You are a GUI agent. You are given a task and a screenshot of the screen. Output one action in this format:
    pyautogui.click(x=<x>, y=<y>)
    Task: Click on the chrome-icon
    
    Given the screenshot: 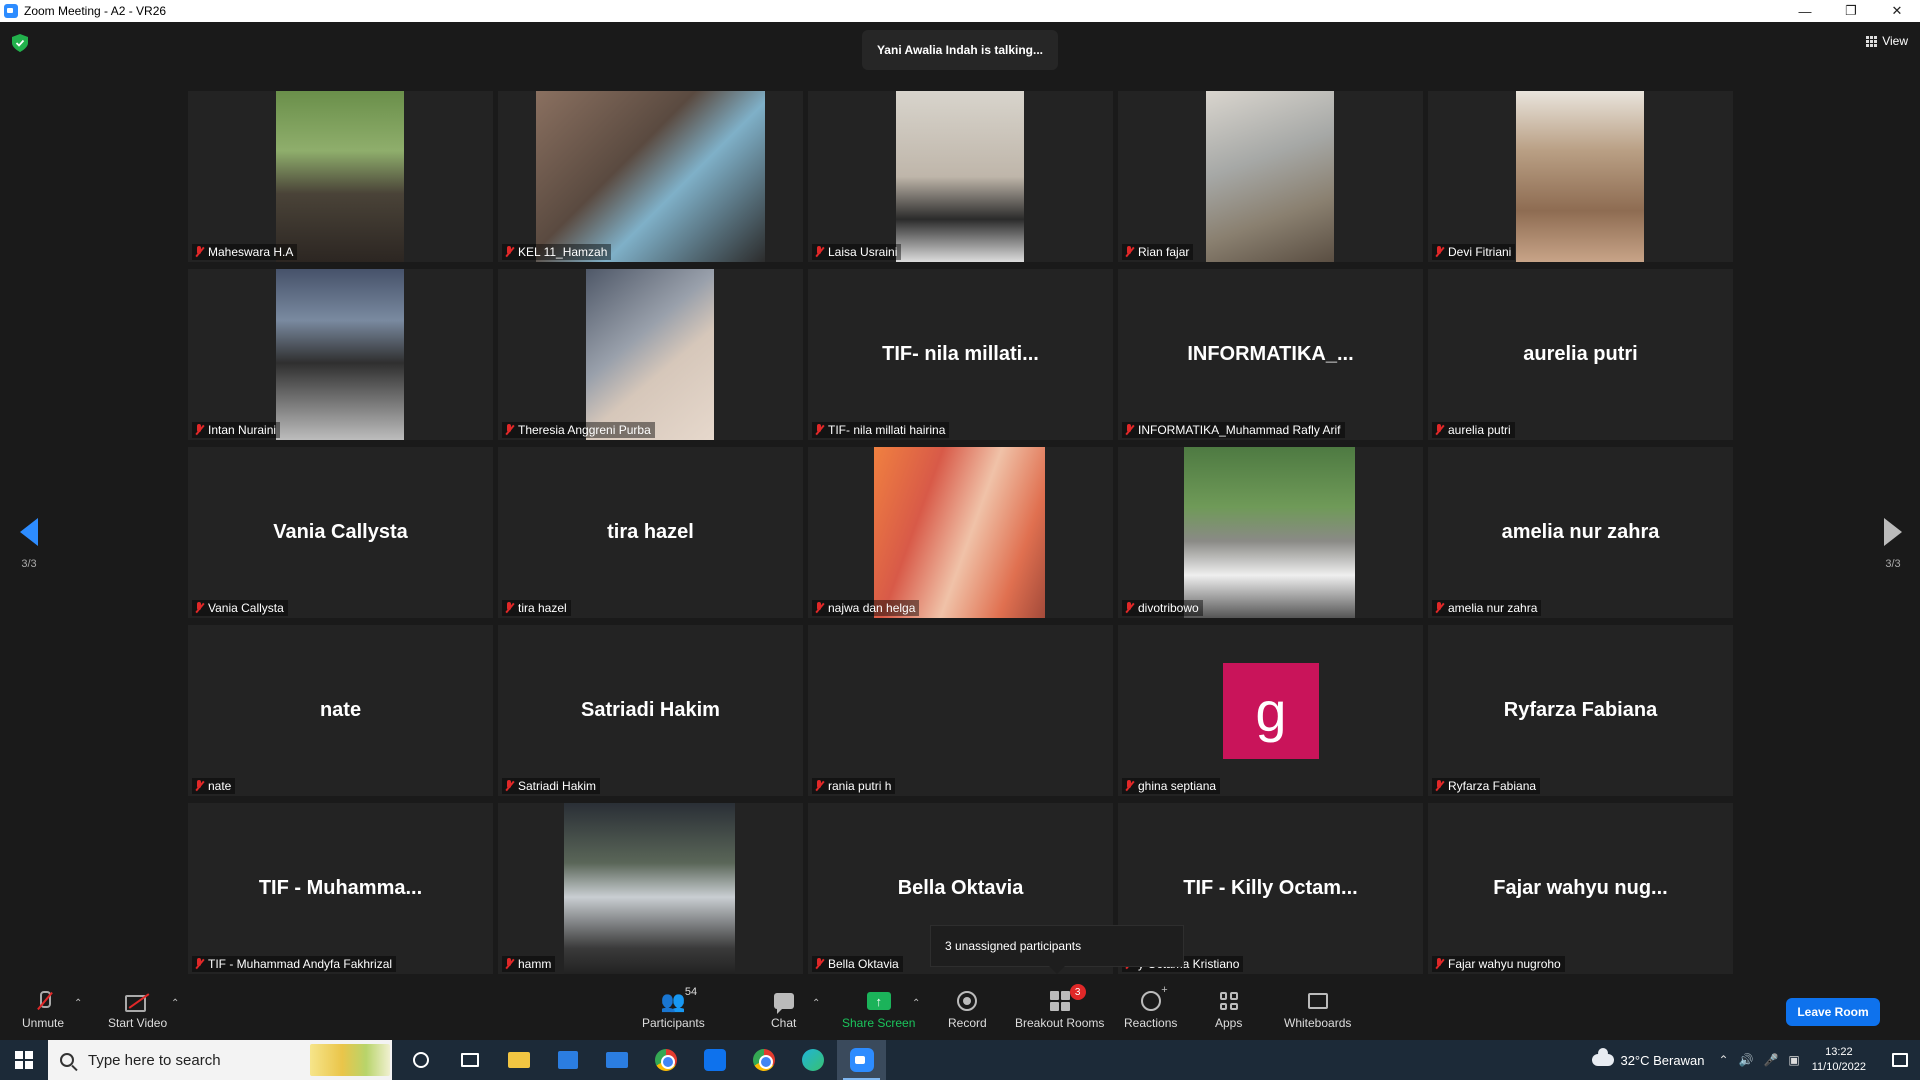 What is the action you would take?
    pyautogui.click(x=665, y=1060)
    